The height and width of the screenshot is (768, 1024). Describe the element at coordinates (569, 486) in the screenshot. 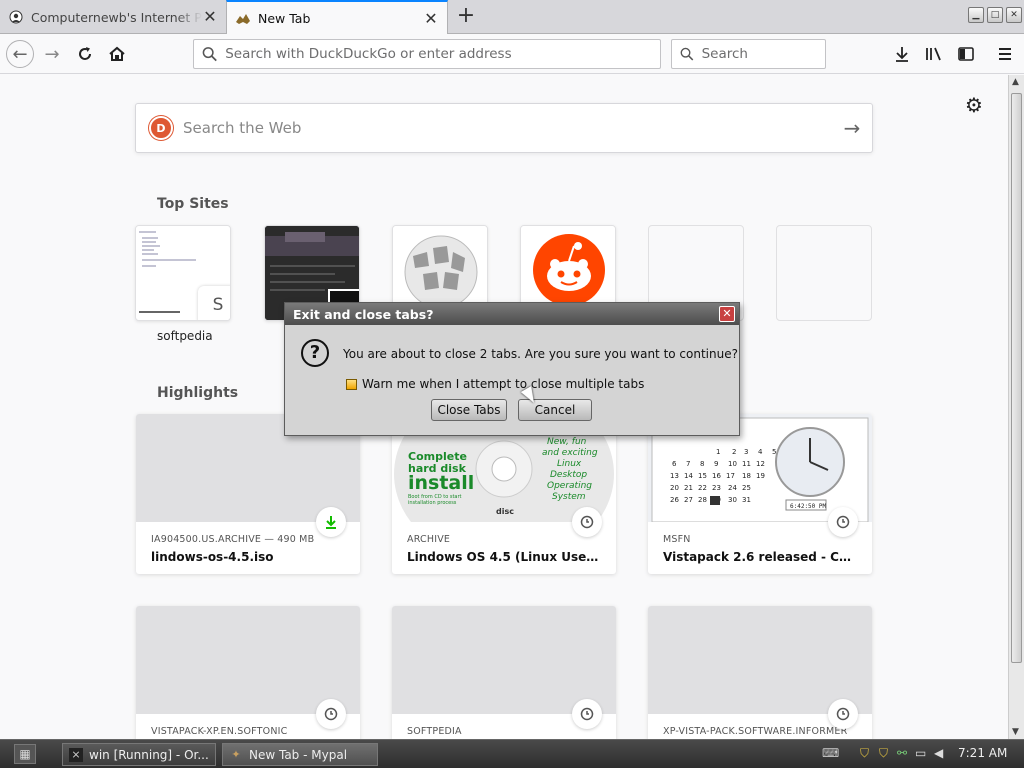

I see `svg-text: Operating` at that location.